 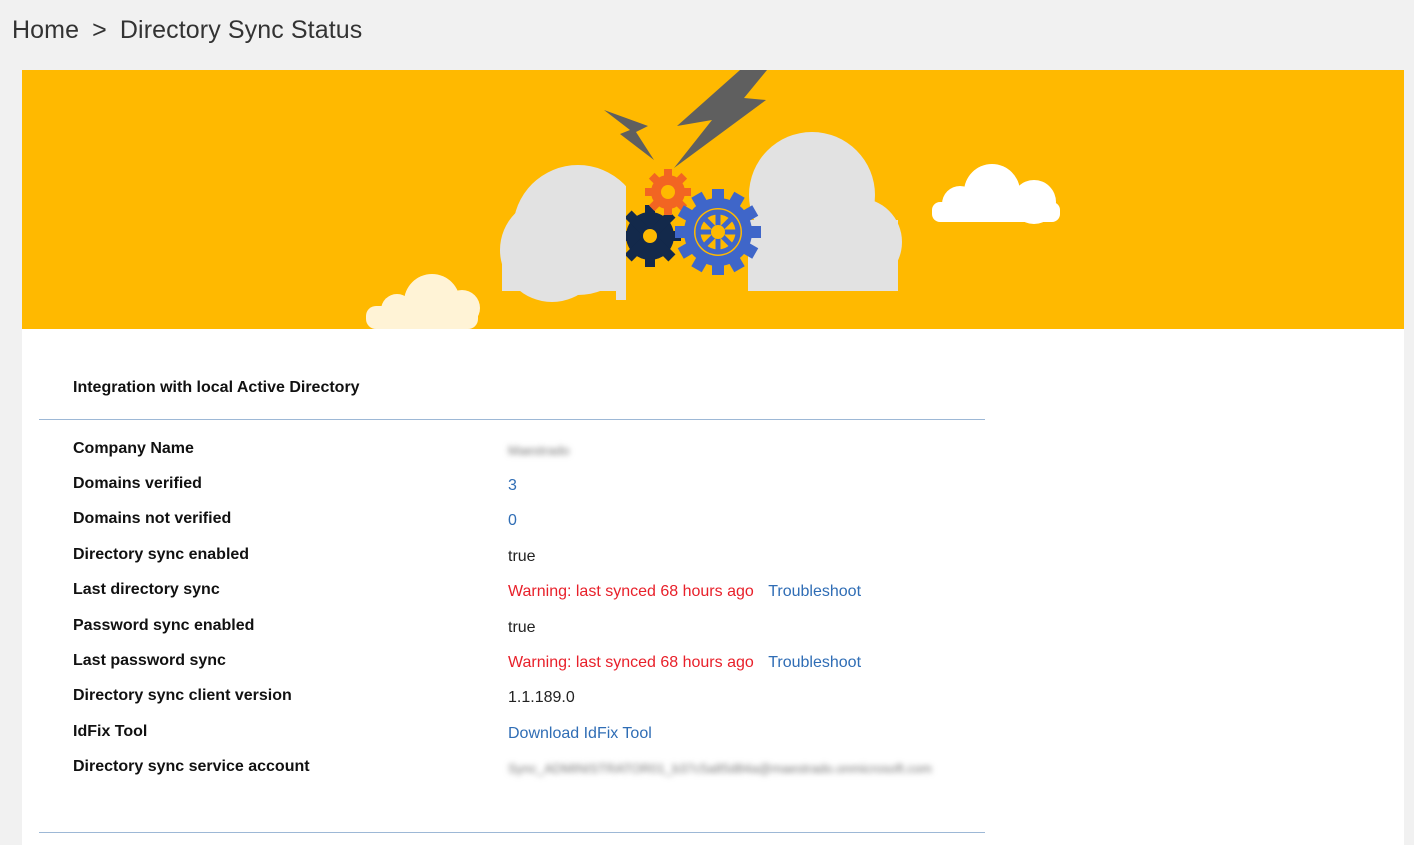 I want to click on last-directory-sync-label: Last directory sync, so click(x=146, y=589).